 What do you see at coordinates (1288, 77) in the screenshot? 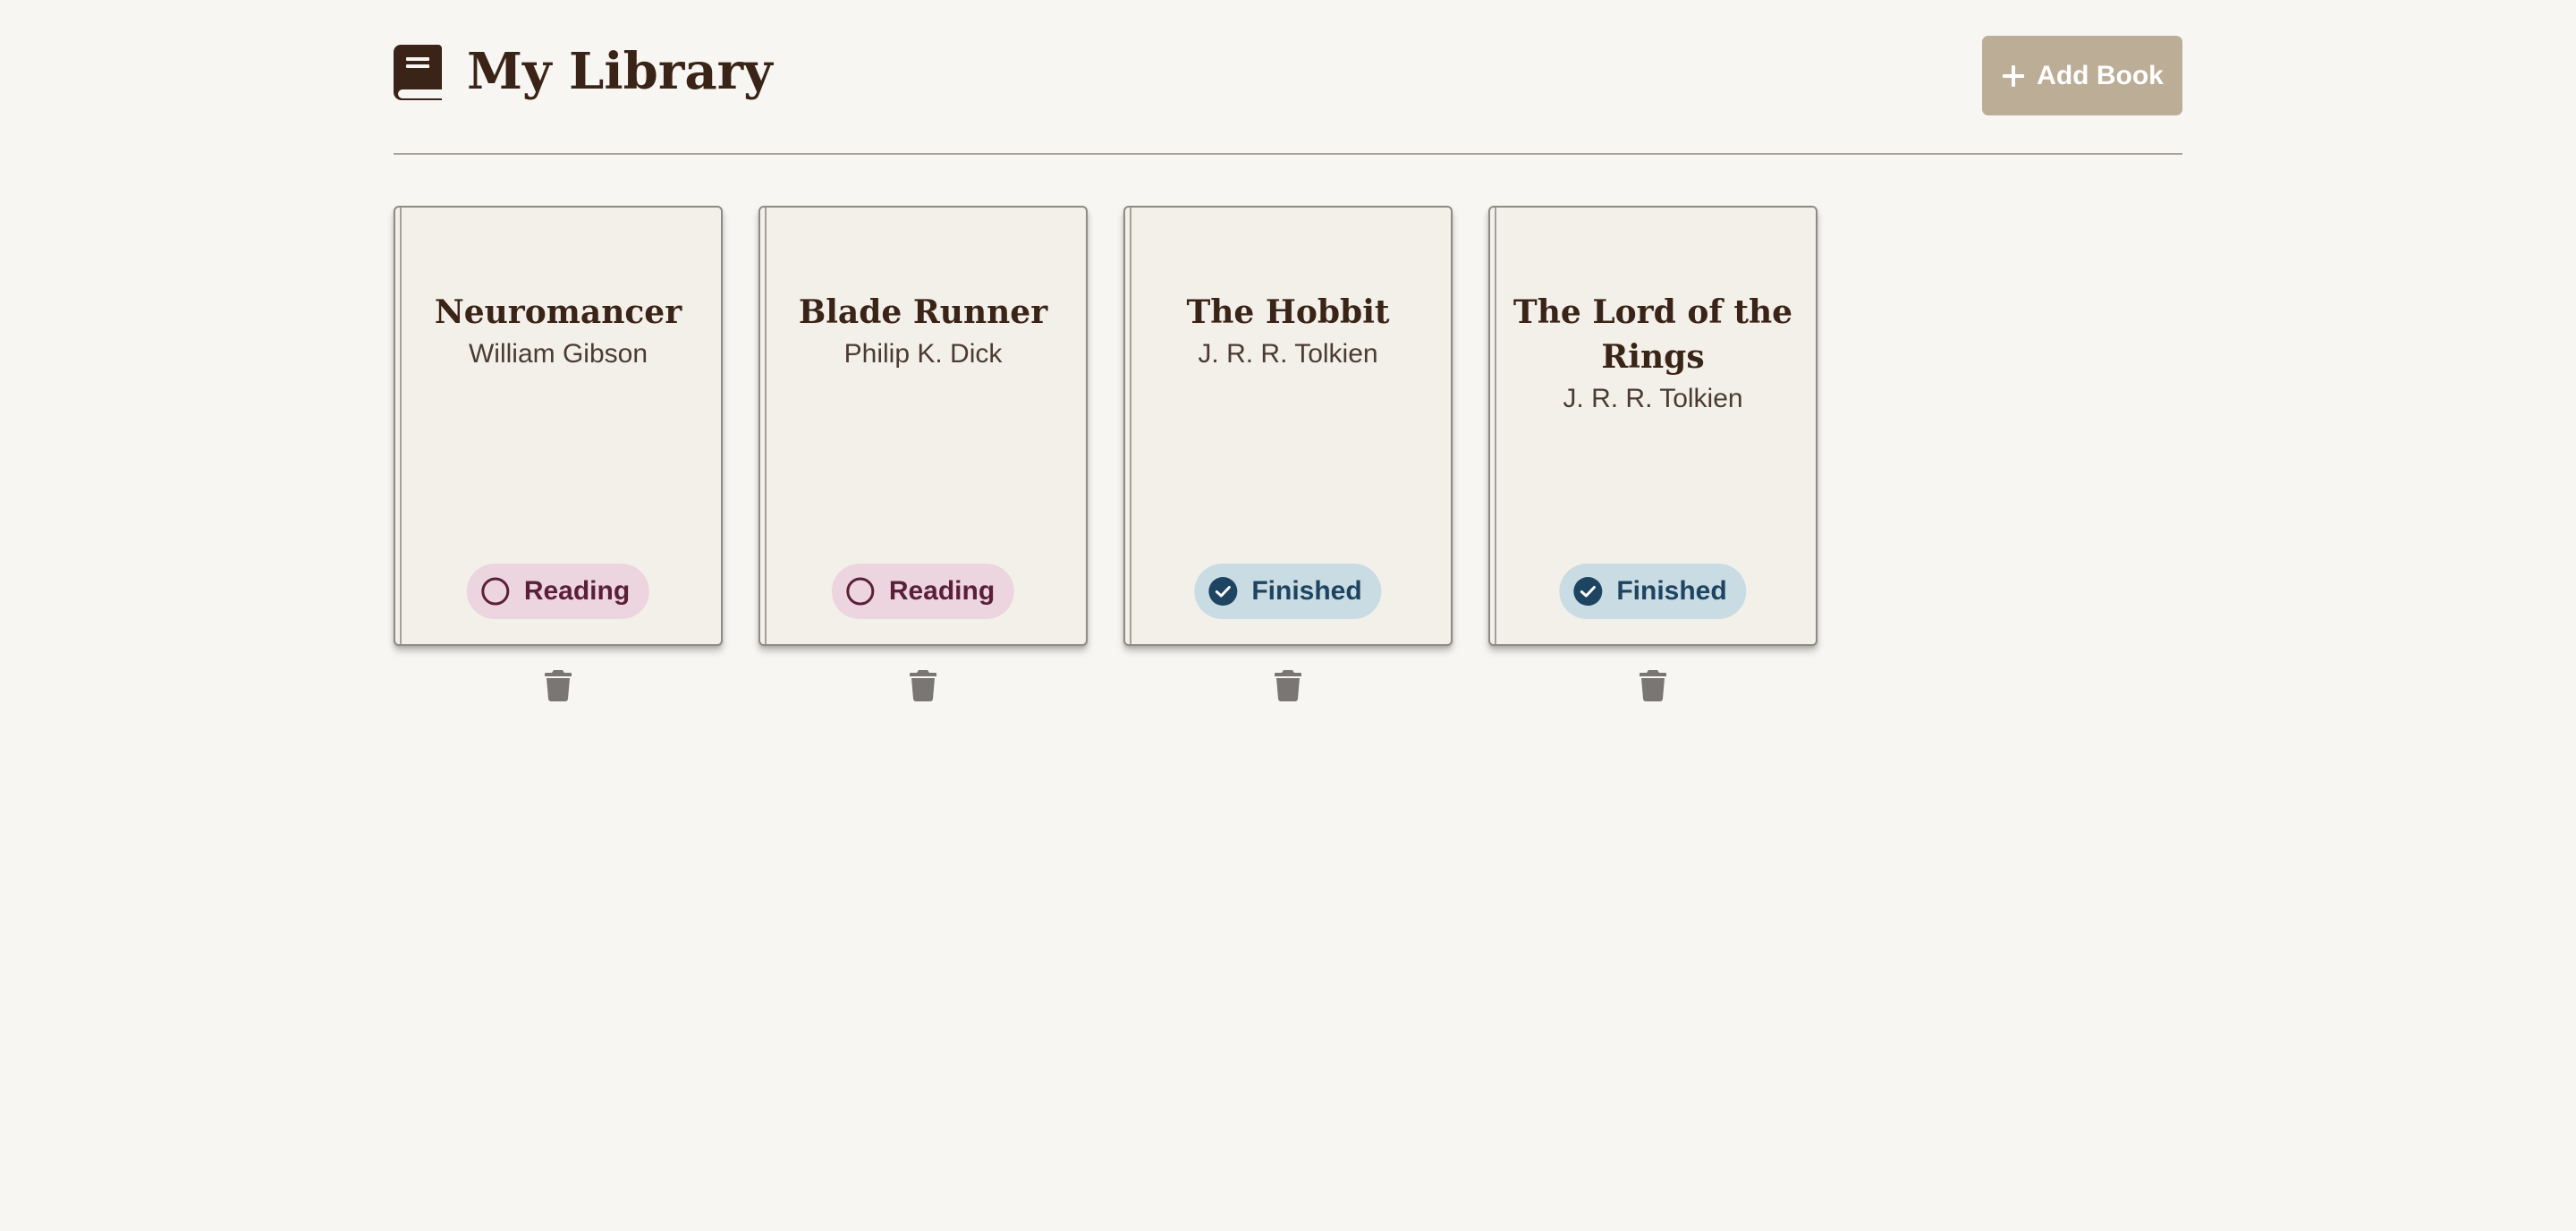
I see `library-header: My Library Add Book` at bounding box center [1288, 77].